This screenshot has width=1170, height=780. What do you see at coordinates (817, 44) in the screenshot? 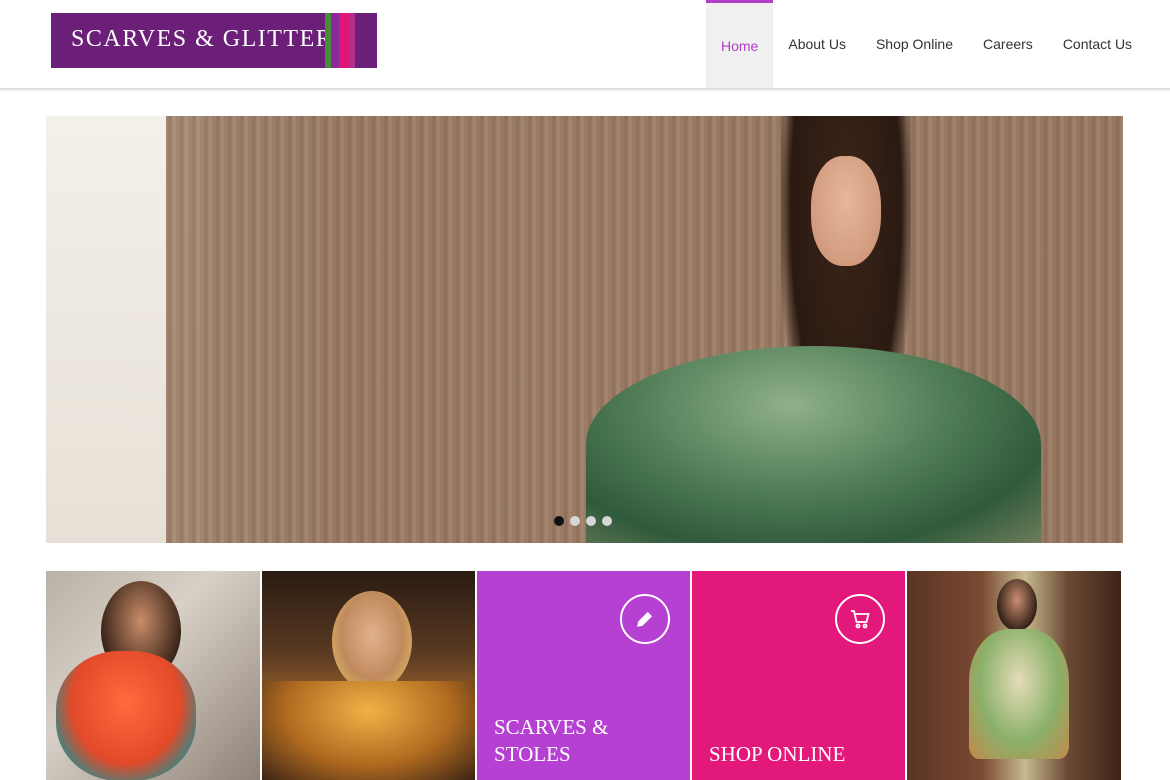
I see `nav-item-about: About Us` at bounding box center [817, 44].